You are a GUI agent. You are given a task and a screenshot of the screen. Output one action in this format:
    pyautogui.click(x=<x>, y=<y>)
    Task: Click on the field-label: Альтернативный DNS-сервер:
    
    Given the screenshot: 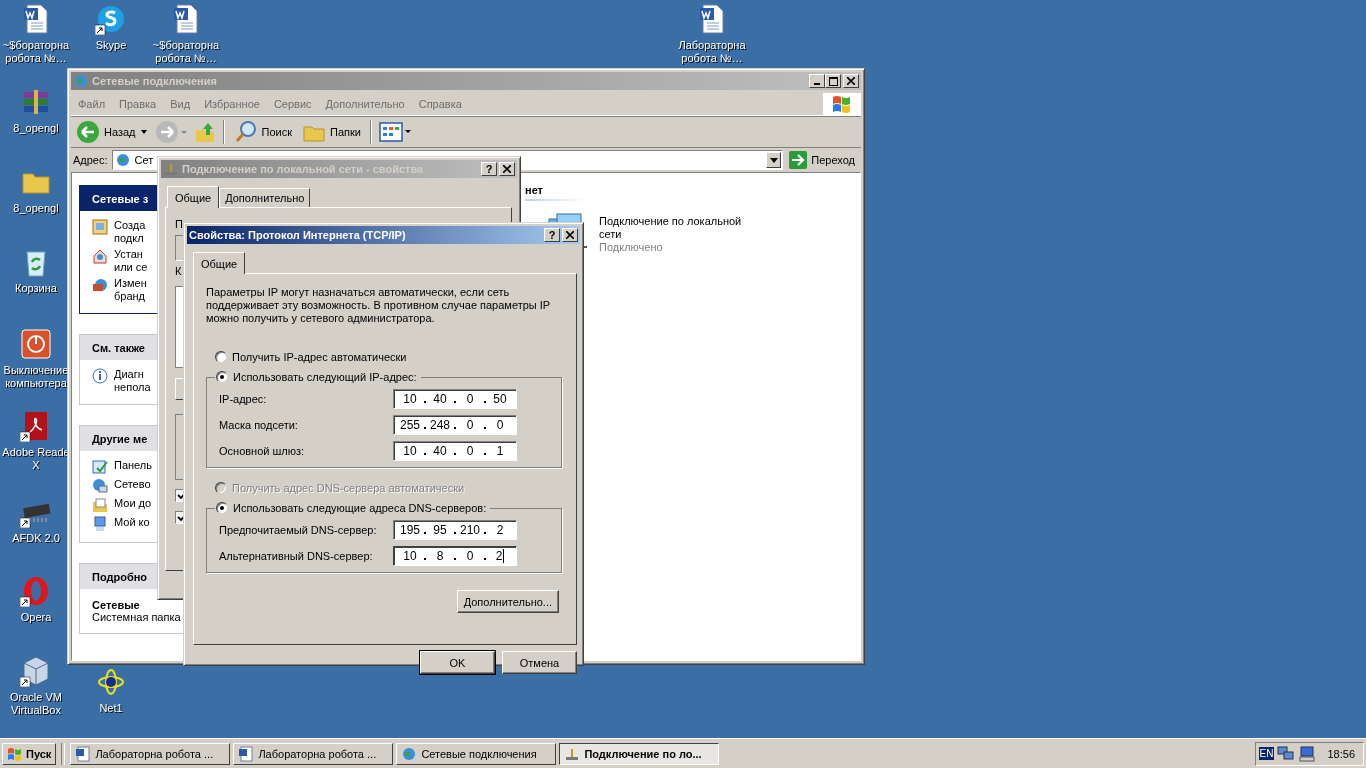 What is the action you would take?
    pyautogui.click(x=296, y=556)
    